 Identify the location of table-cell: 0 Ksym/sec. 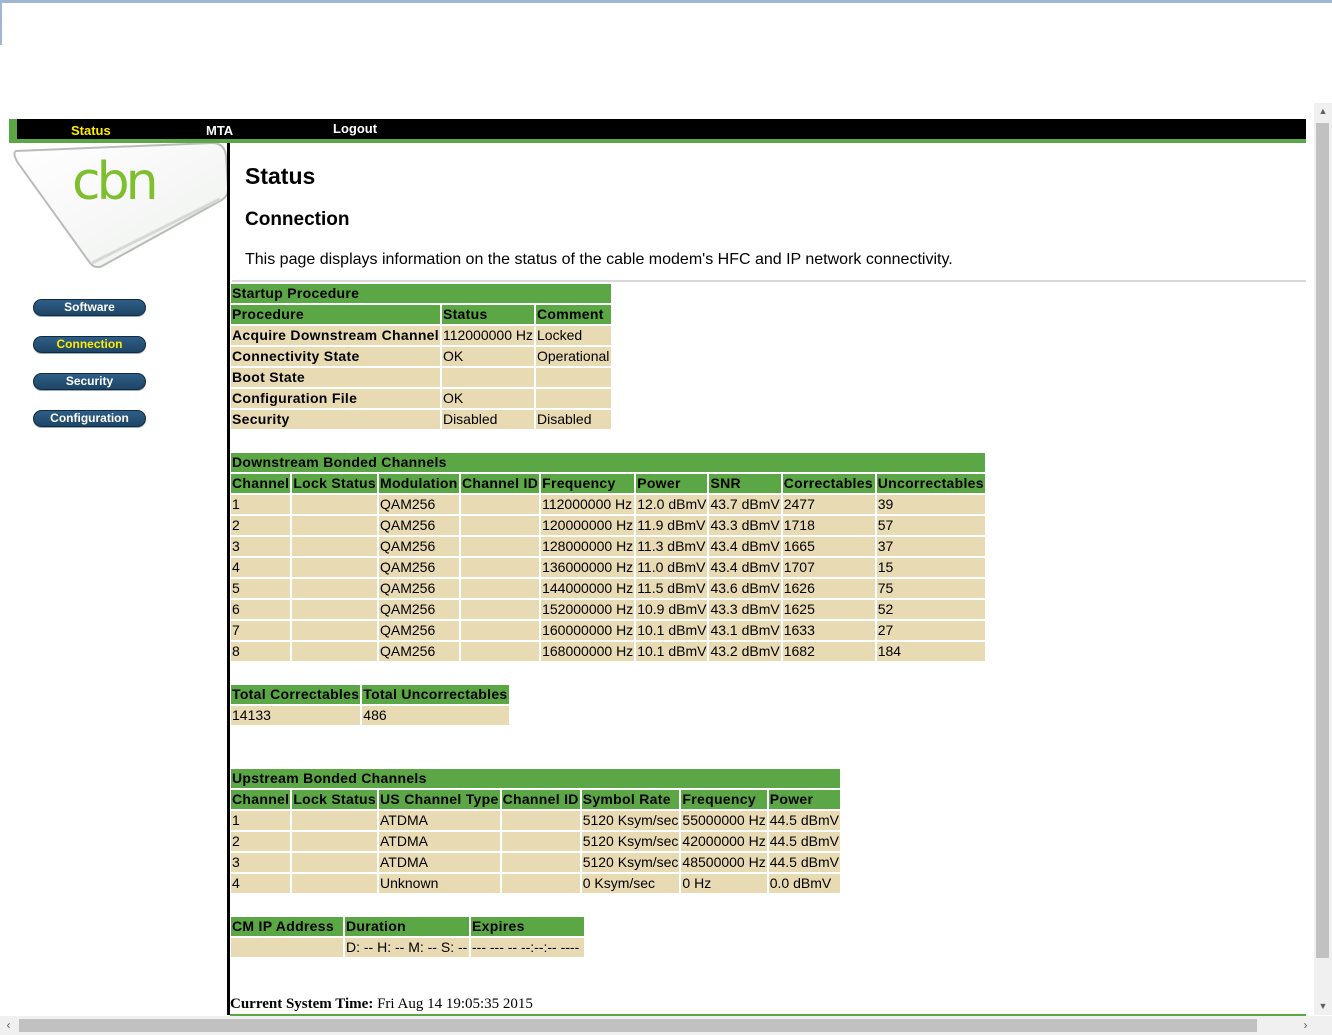
(630, 883).